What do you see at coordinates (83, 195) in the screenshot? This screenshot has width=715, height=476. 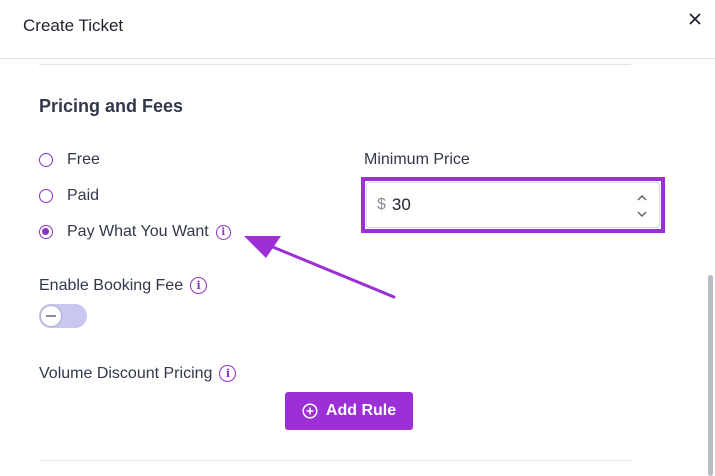 I see `radio-label-paid: Paid` at bounding box center [83, 195].